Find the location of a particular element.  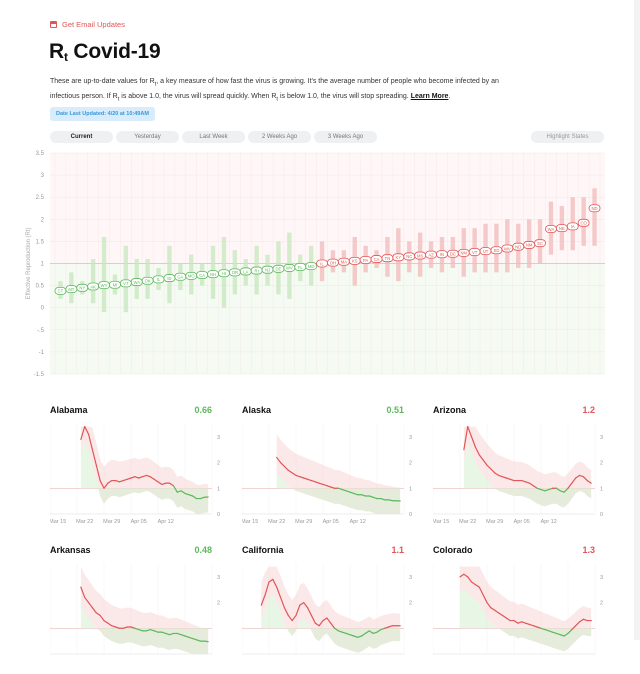

state-label: CA is located at coordinates (377, 259).